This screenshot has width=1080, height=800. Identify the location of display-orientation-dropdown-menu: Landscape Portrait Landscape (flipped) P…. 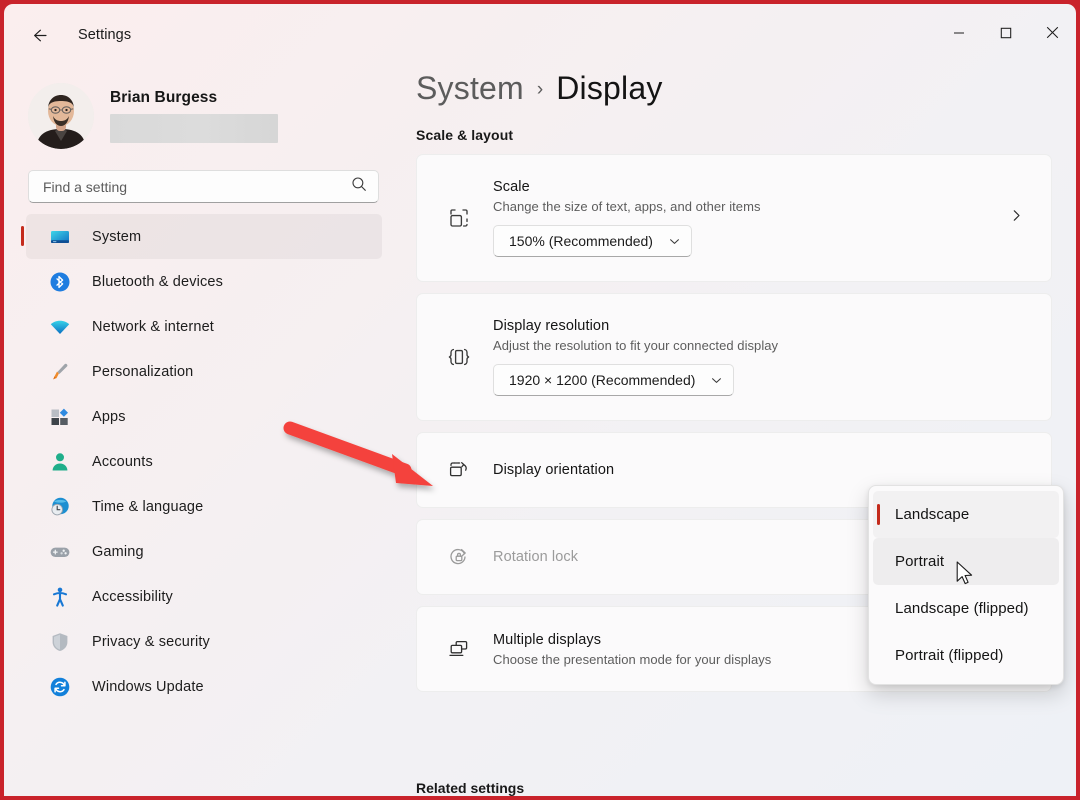
(966, 585).